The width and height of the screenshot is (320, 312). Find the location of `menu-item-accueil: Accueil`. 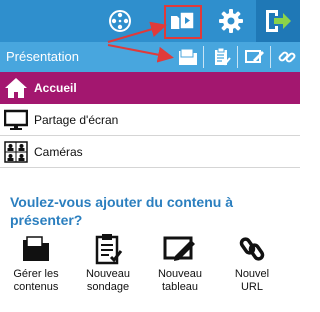

menu-item-accueil: Accueil is located at coordinates (150, 88).